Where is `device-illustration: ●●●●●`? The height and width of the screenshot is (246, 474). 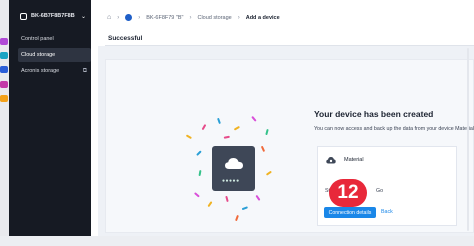
device-illustration: ●●●●● is located at coordinates (233, 168).